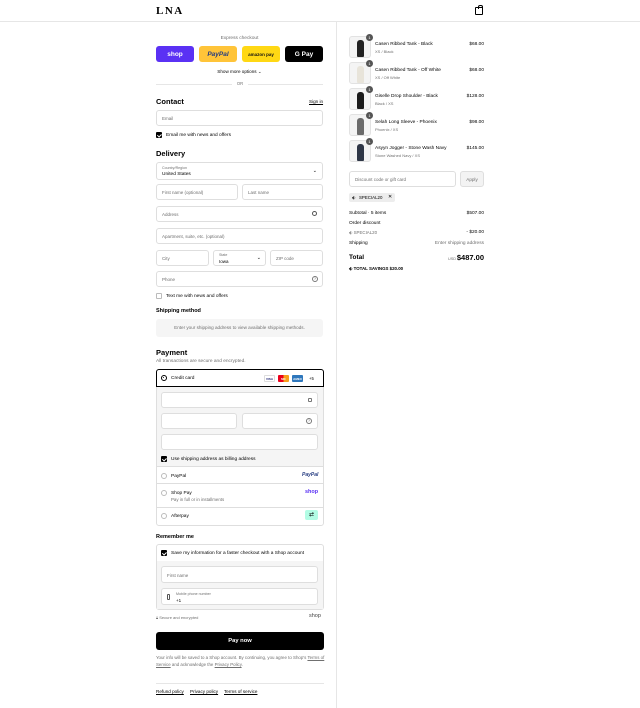  What do you see at coordinates (164, 553) in the screenshot?
I see `save-info-checkbox` at bounding box center [164, 553].